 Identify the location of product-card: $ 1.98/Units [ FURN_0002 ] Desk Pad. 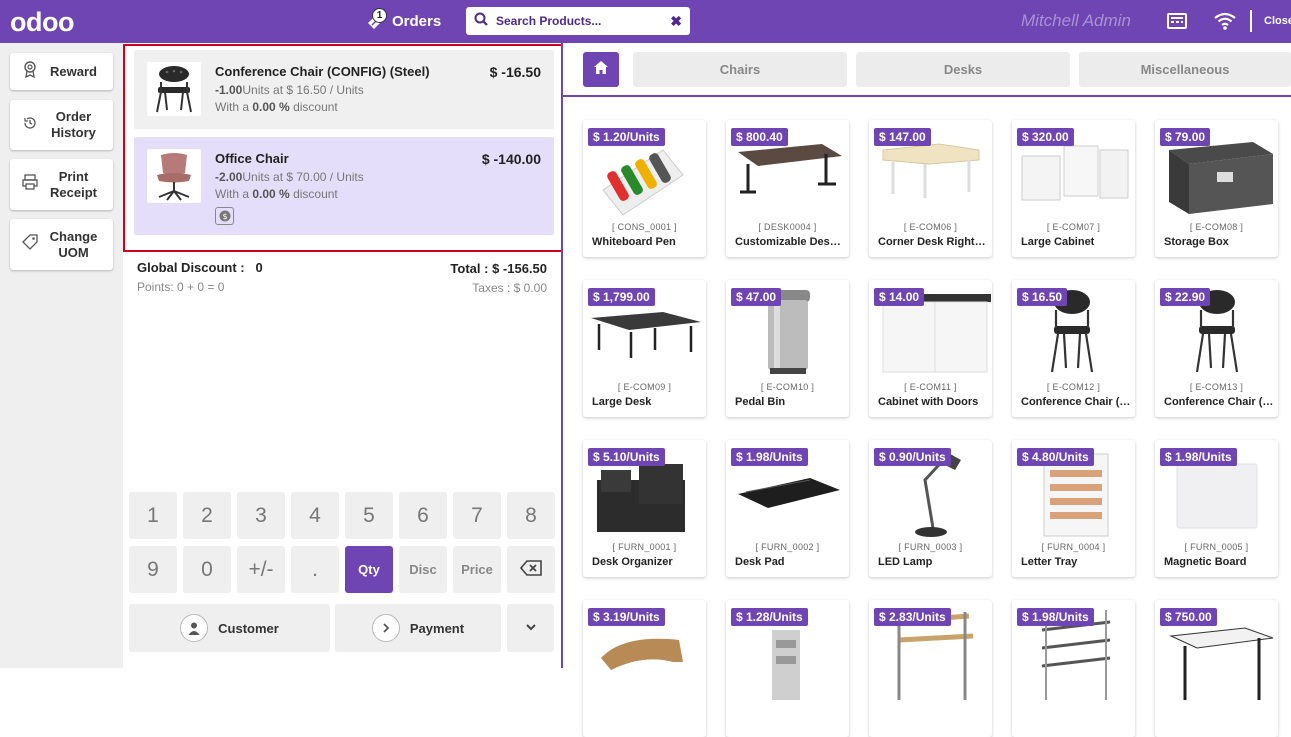
(787, 508).